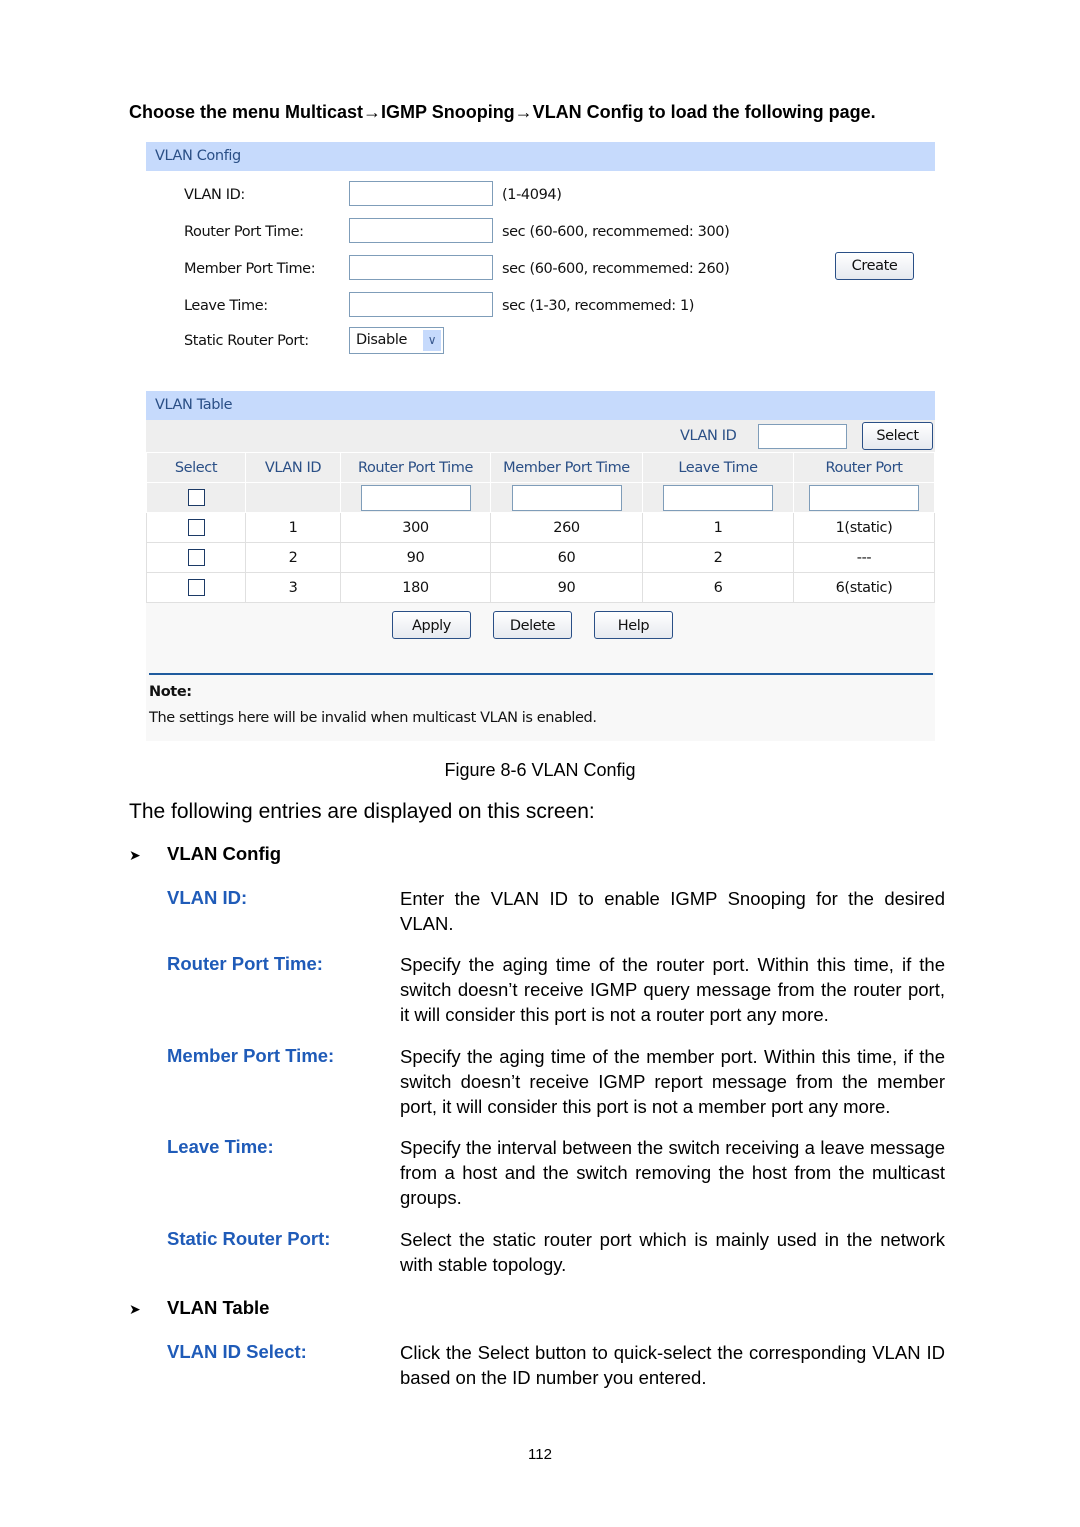 The height and width of the screenshot is (1527, 1080). Describe the element at coordinates (431, 625) in the screenshot. I see `apply-button: Apply` at that location.